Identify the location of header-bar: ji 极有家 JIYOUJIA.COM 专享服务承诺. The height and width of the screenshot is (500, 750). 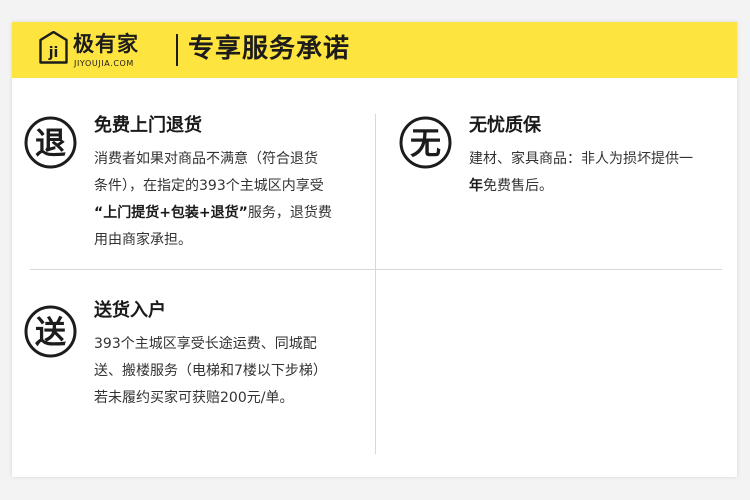
(374, 50).